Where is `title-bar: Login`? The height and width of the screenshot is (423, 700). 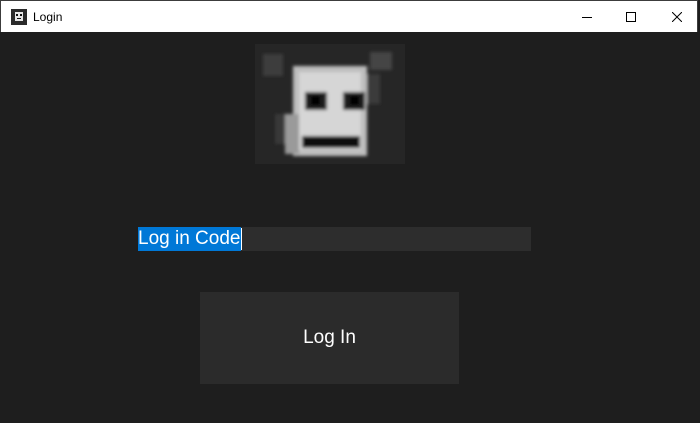 title-bar: Login is located at coordinates (349, 16).